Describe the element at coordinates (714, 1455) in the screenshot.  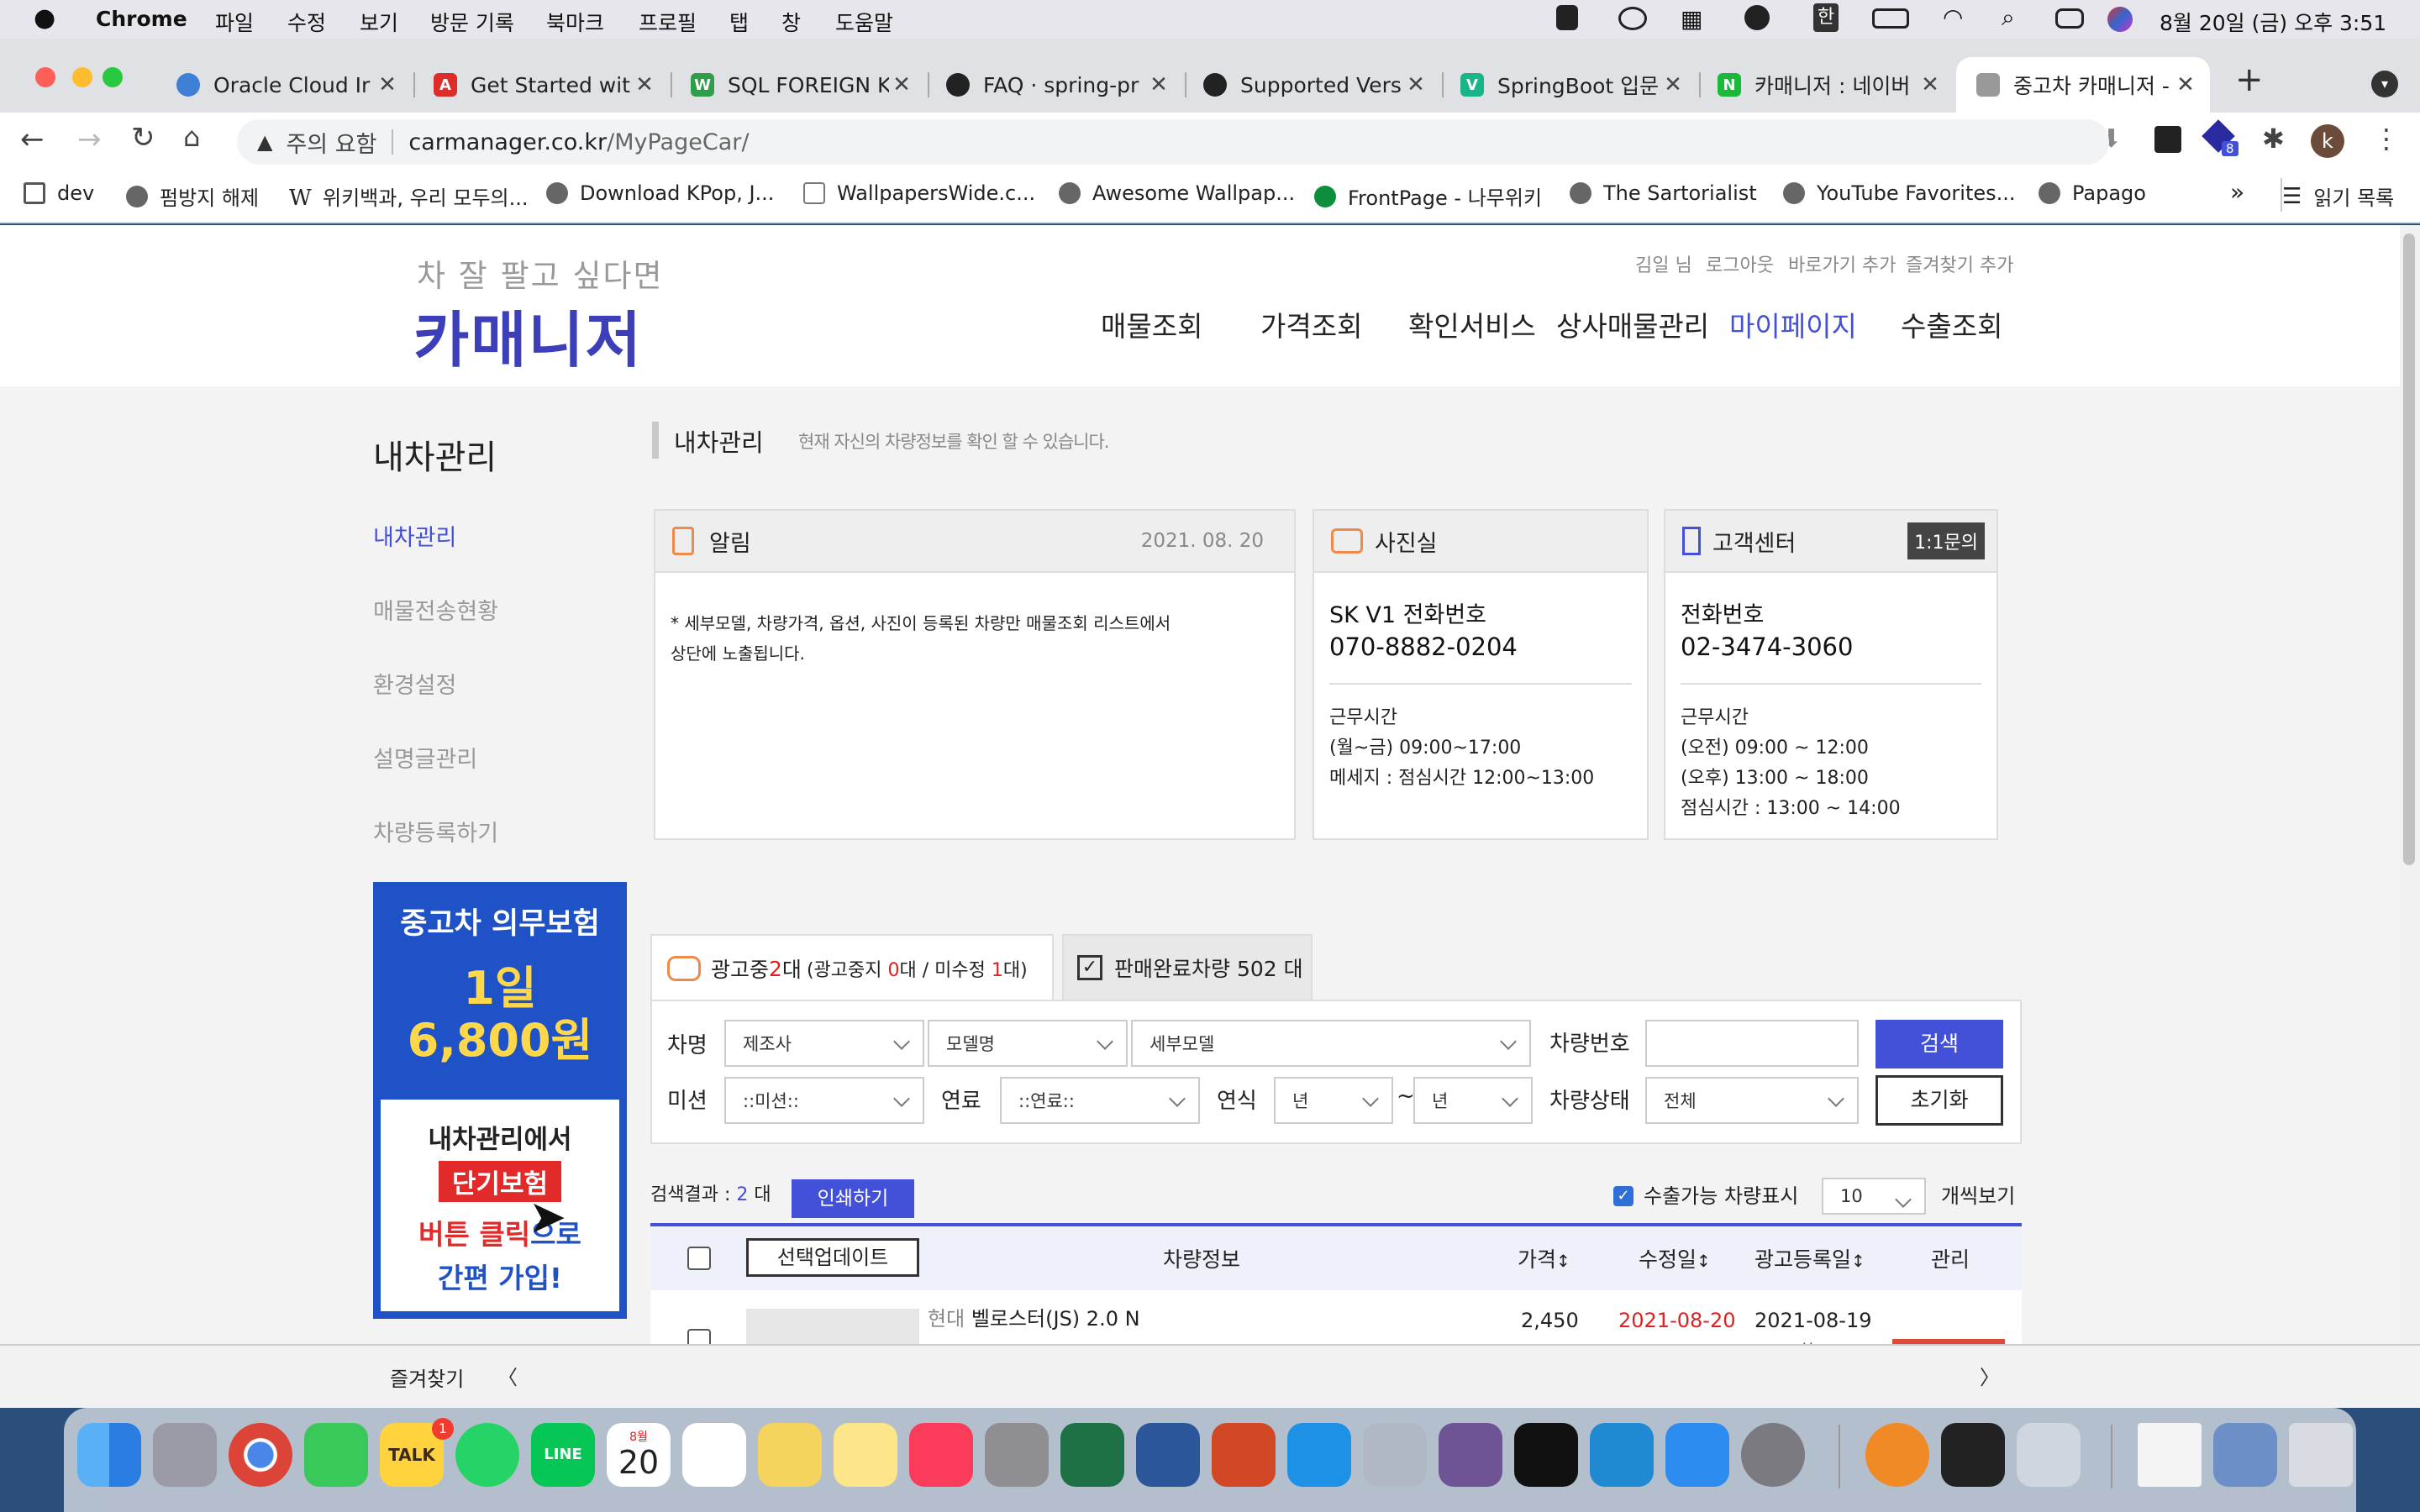
I see `reminders-icon` at that location.